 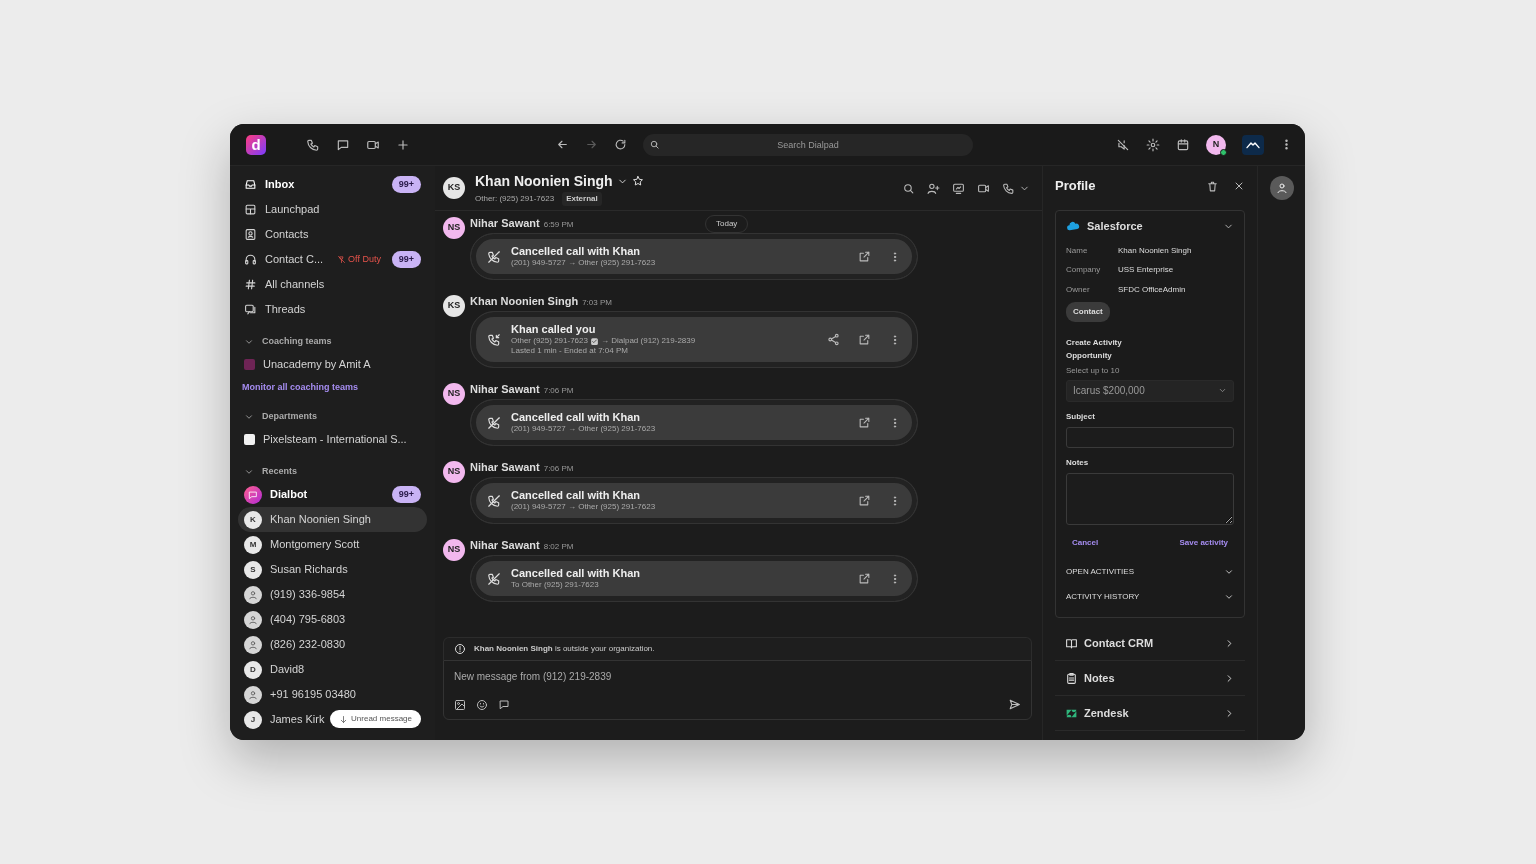 I want to click on section-header: Coaching teams, so click(x=332, y=342).